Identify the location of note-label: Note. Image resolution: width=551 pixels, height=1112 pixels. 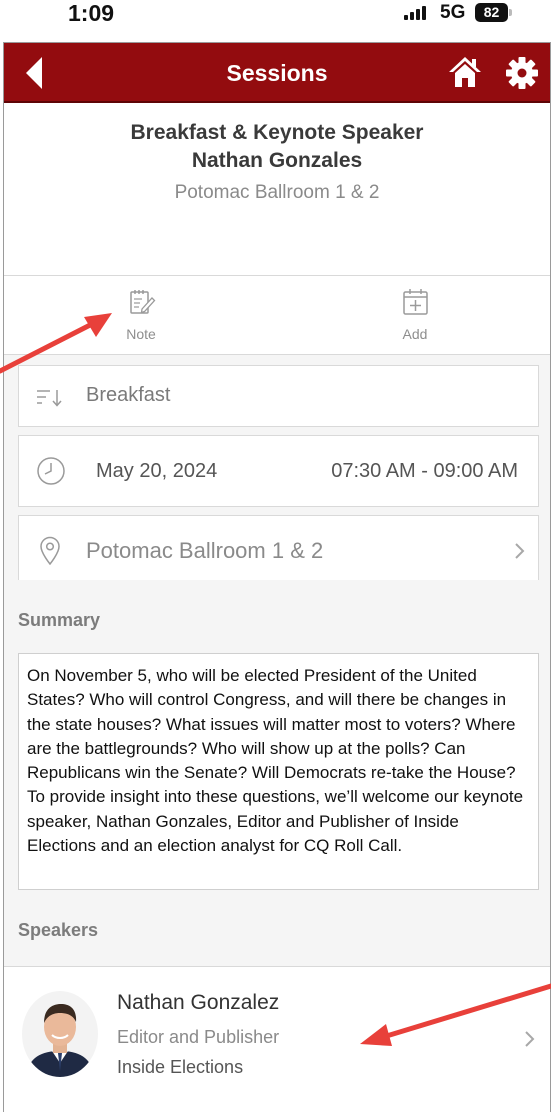
(141, 334).